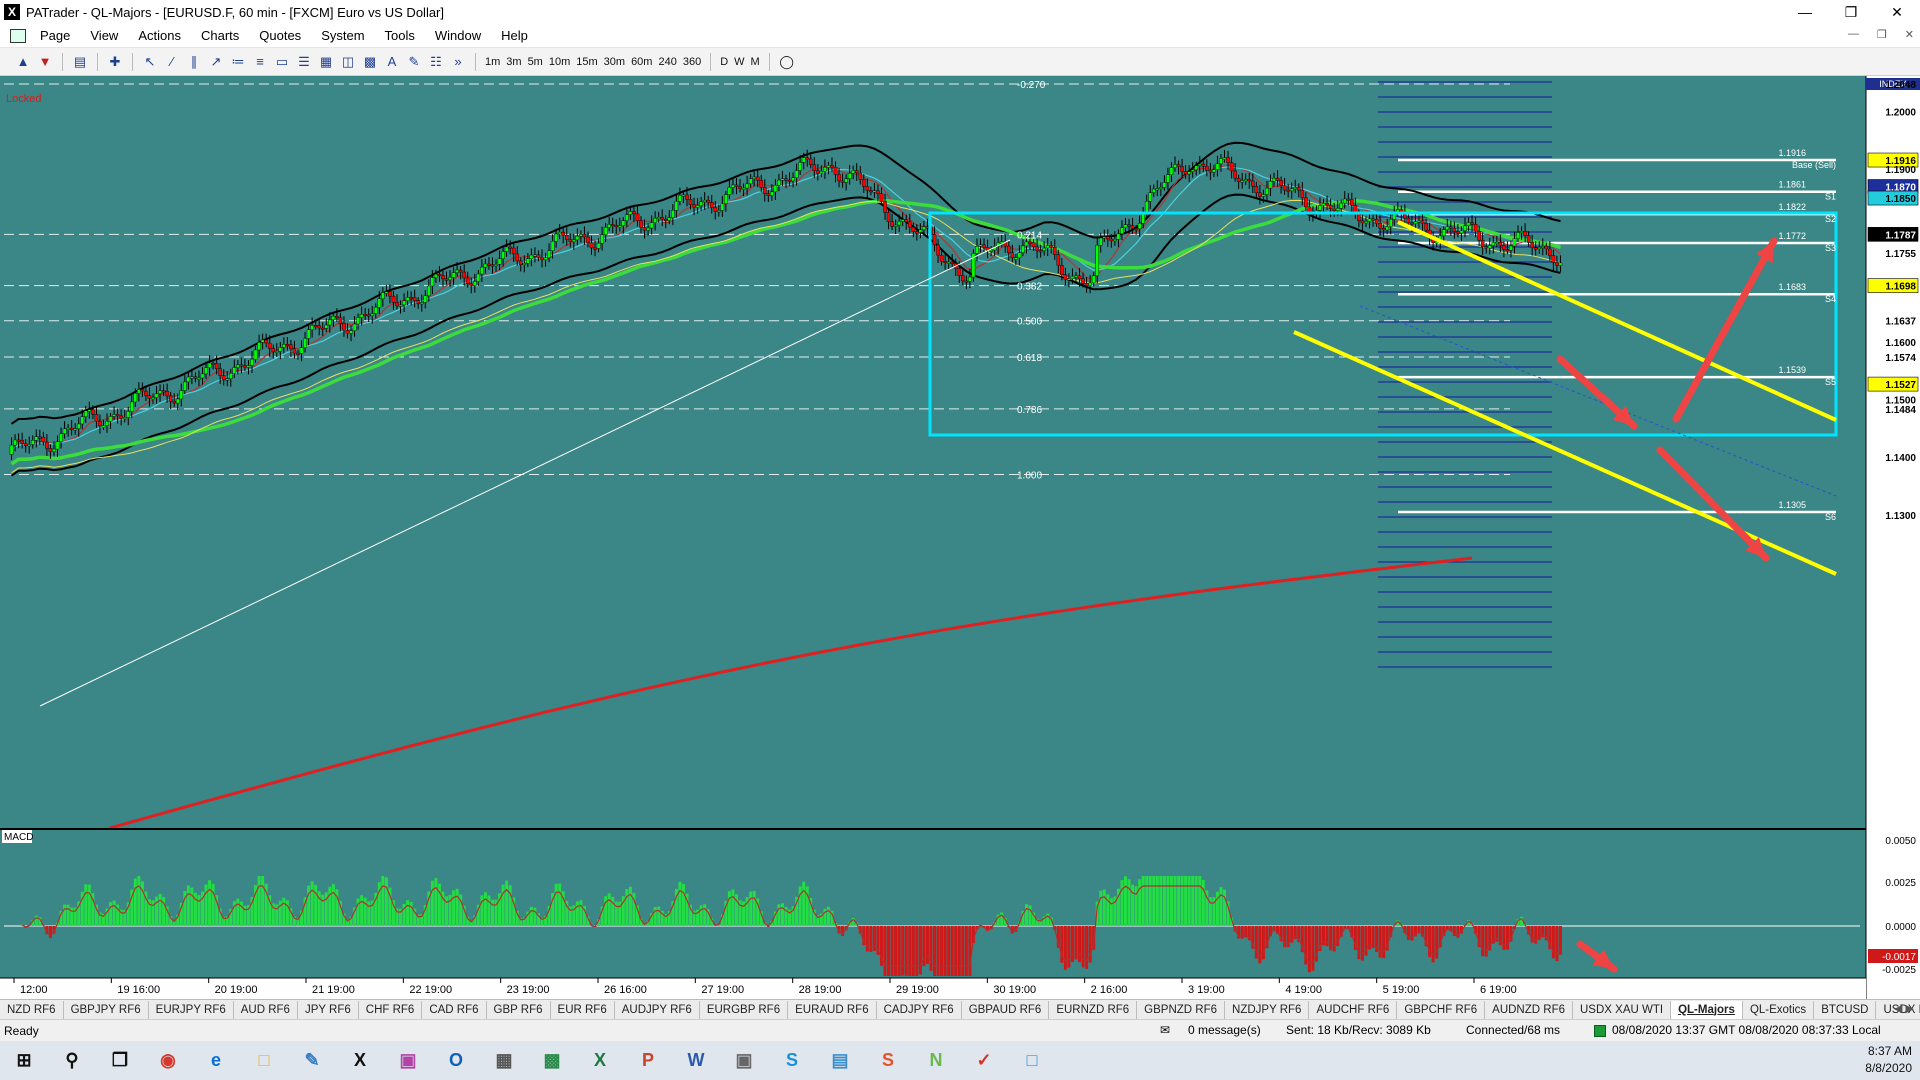 The width and height of the screenshot is (1920, 1080). I want to click on candle-body, so click(177, 401).